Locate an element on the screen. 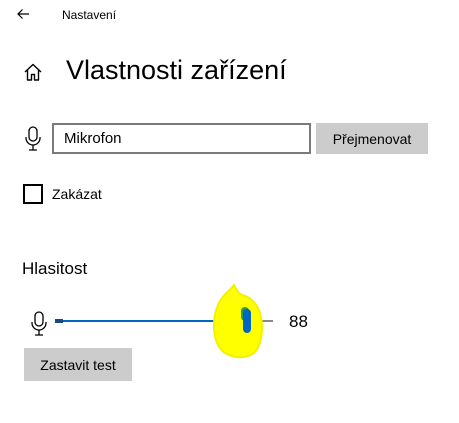 Image resolution: width=459 pixels, height=423 pixels. back-button is located at coordinates (23, 14).